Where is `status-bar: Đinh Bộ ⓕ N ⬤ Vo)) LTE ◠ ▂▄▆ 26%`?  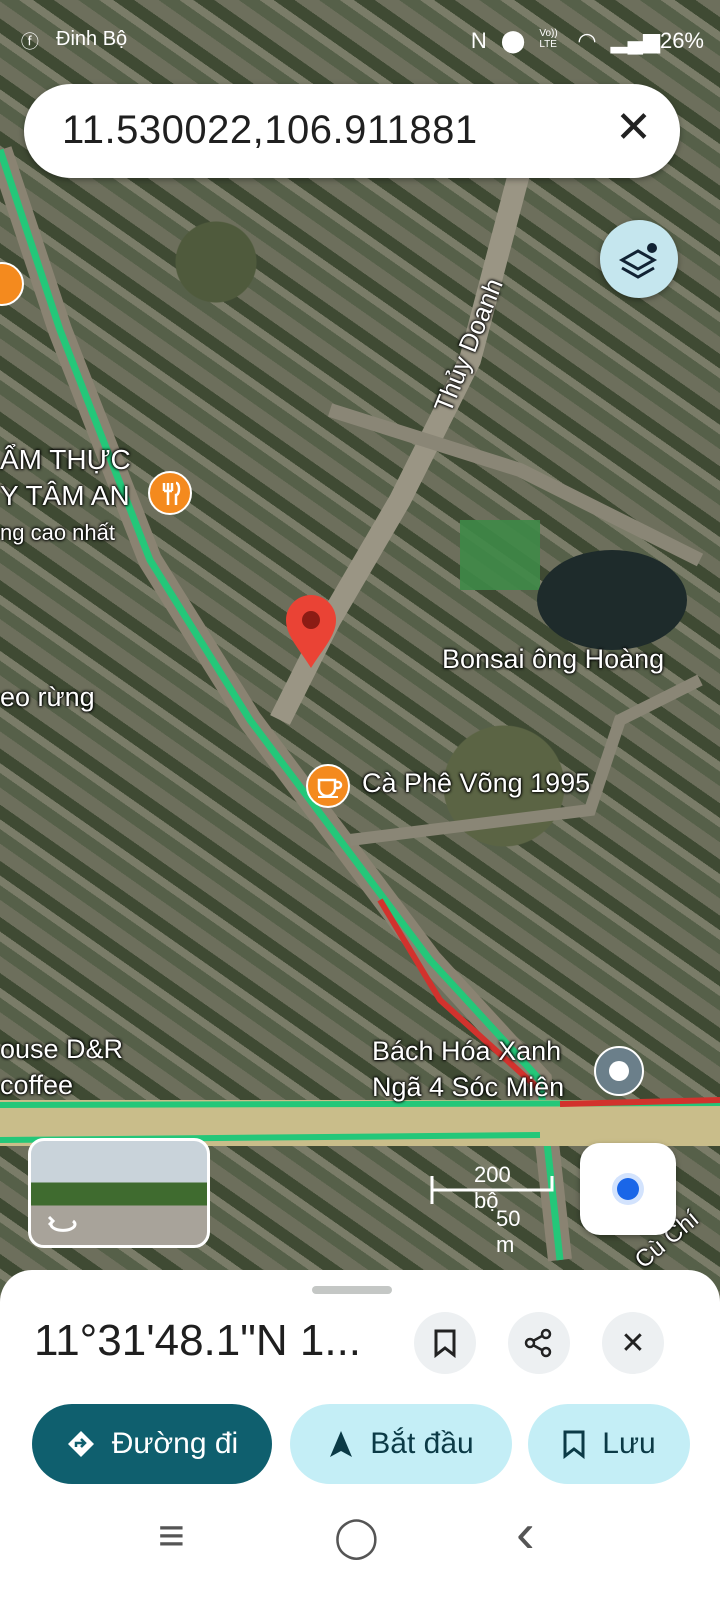 status-bar: Đinh Bộ ⓕ N ⬤ Vo)) LTE ◠ ▂▄▆ 26% is located at coordinates (360, 42).